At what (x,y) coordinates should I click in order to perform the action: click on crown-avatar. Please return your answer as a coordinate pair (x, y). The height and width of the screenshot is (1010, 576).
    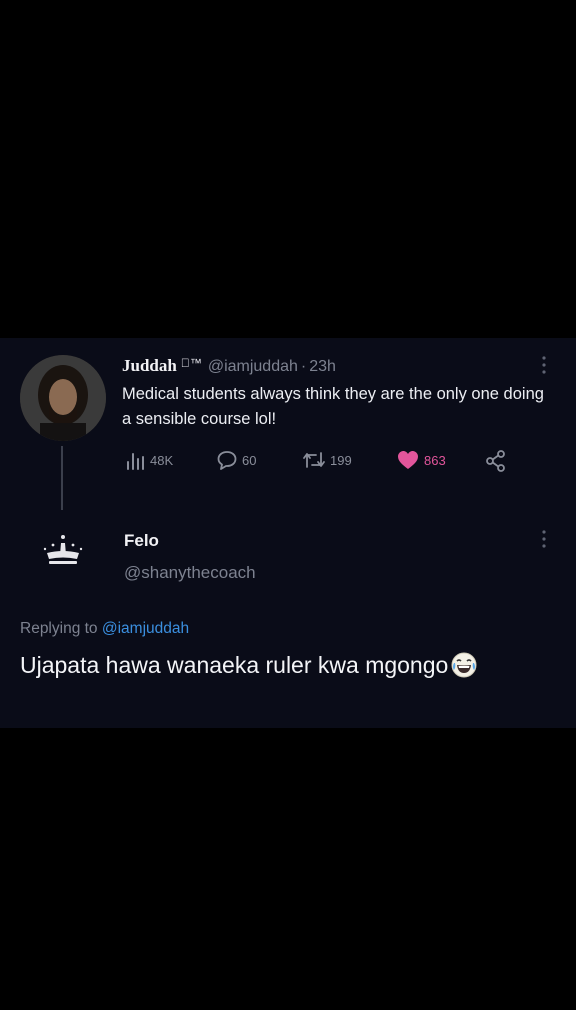
    Looking at the image, I should click on (63, 551).